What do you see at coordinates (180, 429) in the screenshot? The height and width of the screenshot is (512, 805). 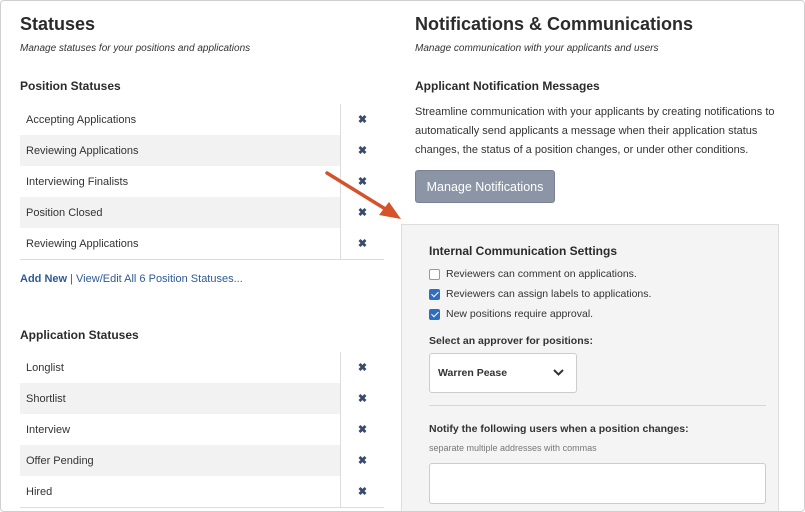 I see `status-label: Interview` at bounding box center [180, 429].